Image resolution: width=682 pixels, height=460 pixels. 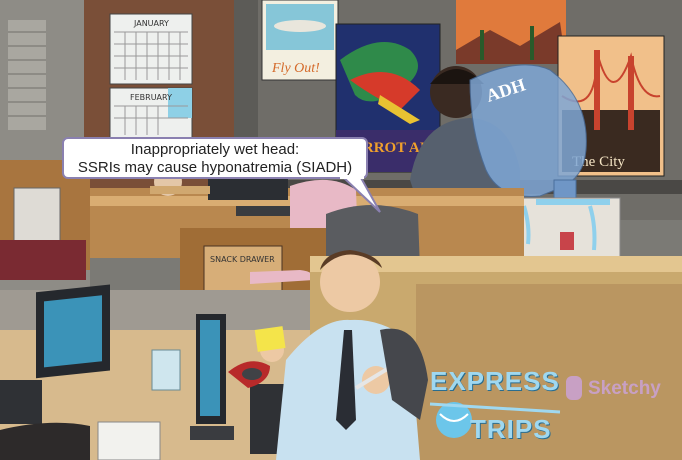 What do you see at coordinates (295, 68) in the screenshot?
I see `poster-fly-out-text: Fly Out!` at bounding box center [295, 68].